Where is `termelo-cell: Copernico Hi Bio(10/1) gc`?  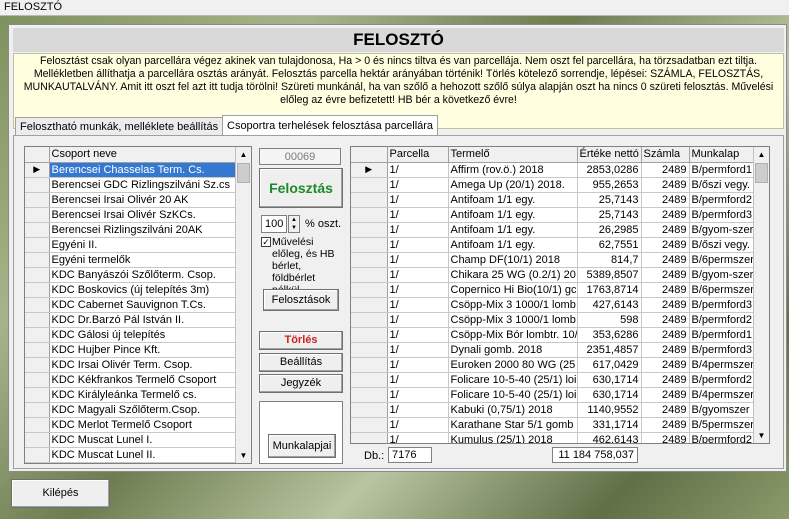 termelo-cell: Copernico Hi Bio(10/1) gc is located at coordinates (513, 290).